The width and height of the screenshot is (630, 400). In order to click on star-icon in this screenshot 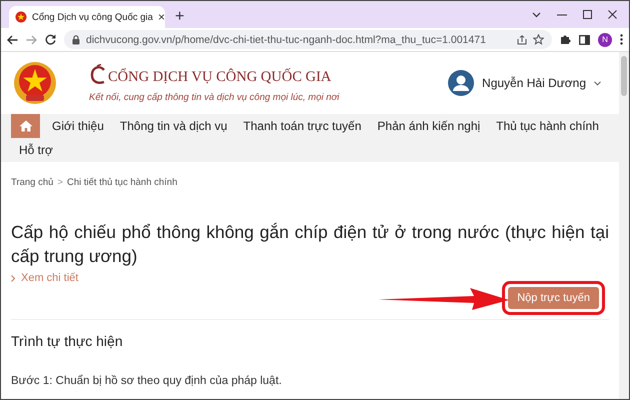, I will do `click(538, 39)`.